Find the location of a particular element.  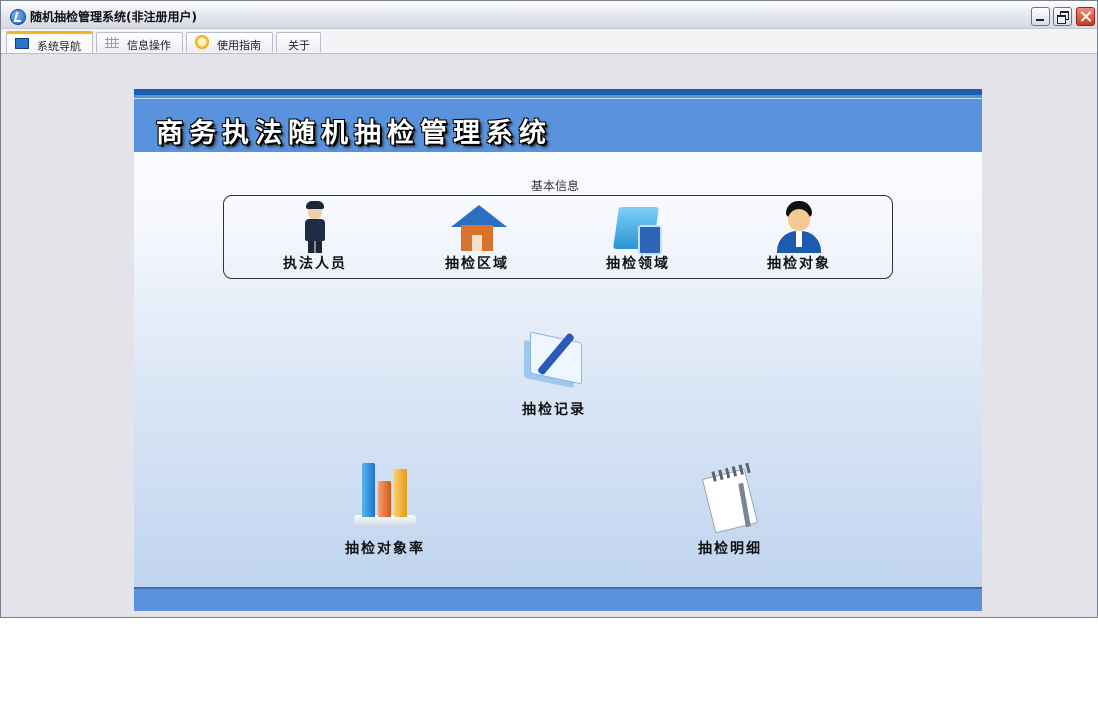

tab-label: 系统导航 is located at coordinates (59, 46).